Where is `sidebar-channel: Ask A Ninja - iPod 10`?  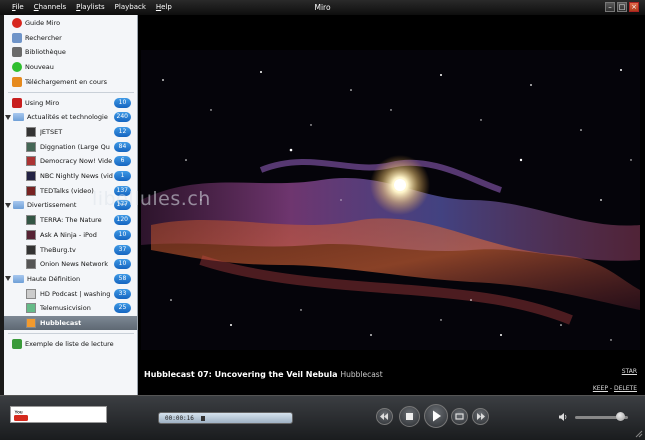
sidebar-channel: Ask A Ninja - iPod 10 is located at coordinates (70, 235).